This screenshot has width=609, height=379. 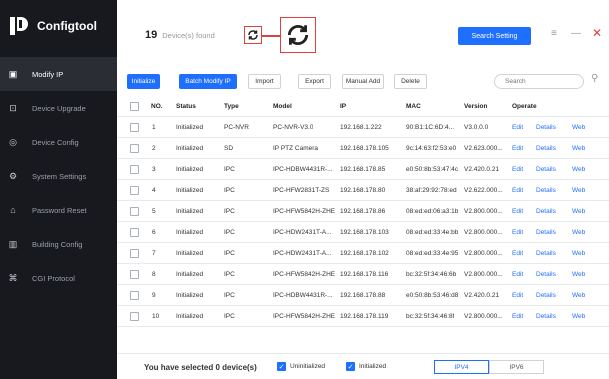 I want to click on header-status: Status, so click(x=186, y=106).